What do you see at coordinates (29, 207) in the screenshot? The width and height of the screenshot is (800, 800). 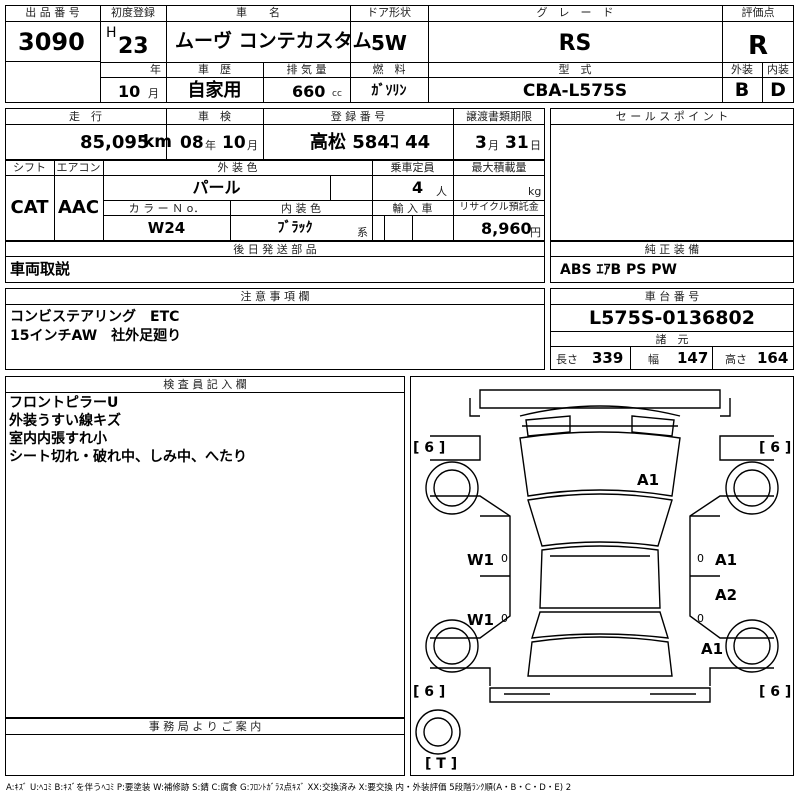 I see `shift: CAT` at bounding box center [29, 207].